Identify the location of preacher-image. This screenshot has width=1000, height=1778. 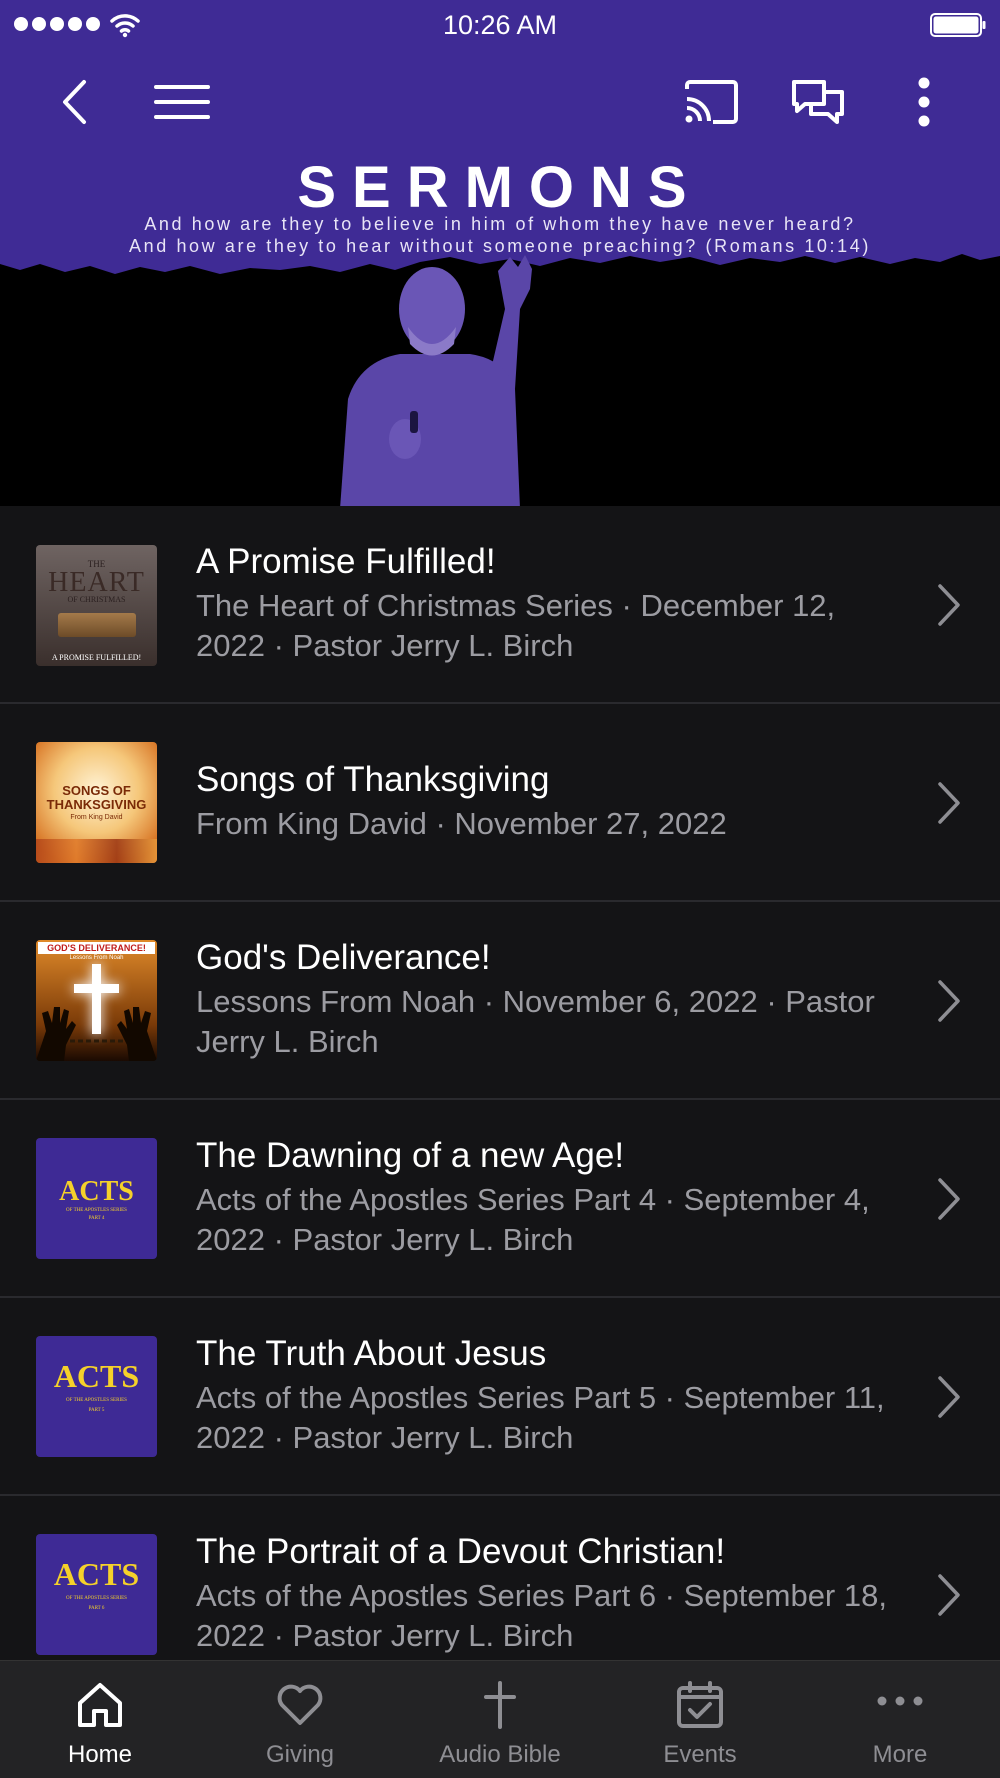
(436, 380).